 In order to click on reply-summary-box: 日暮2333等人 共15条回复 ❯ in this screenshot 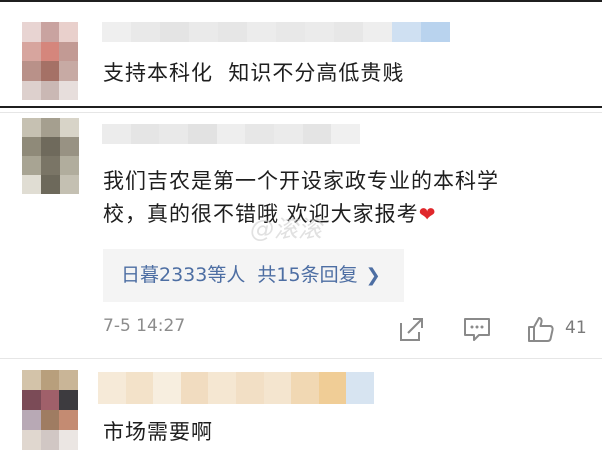, I will do `click(253, 275)`.